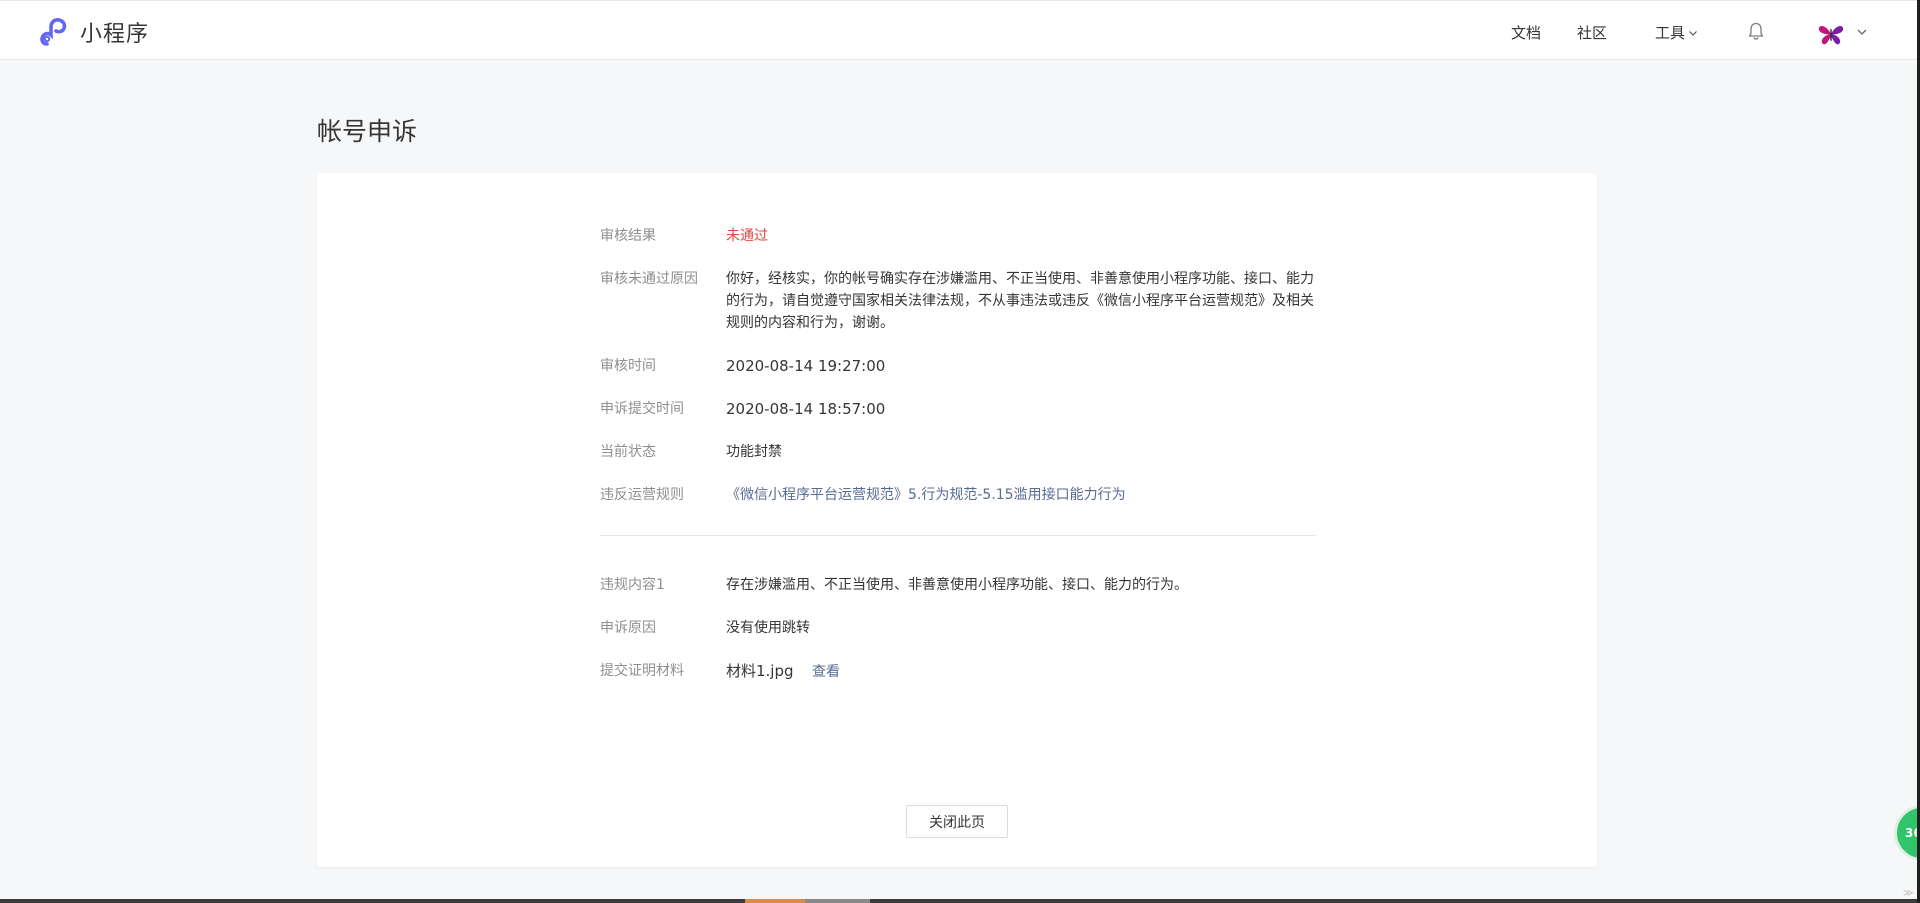 This screenshot has height=903, width=1920. Describe the element at coordinates (642, 671) in the screenshot. I see `evidence-label: 提交证明材料` at that location.